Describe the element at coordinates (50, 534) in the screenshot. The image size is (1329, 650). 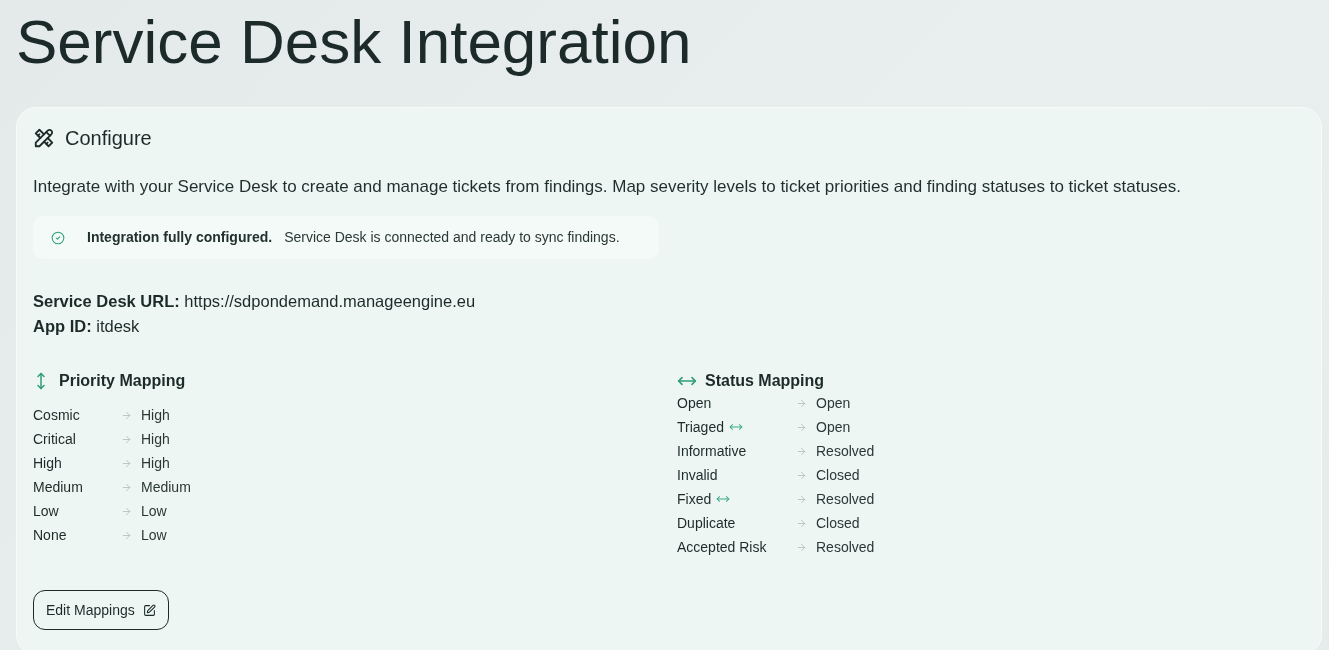
I see `severity-label: None` at that location.